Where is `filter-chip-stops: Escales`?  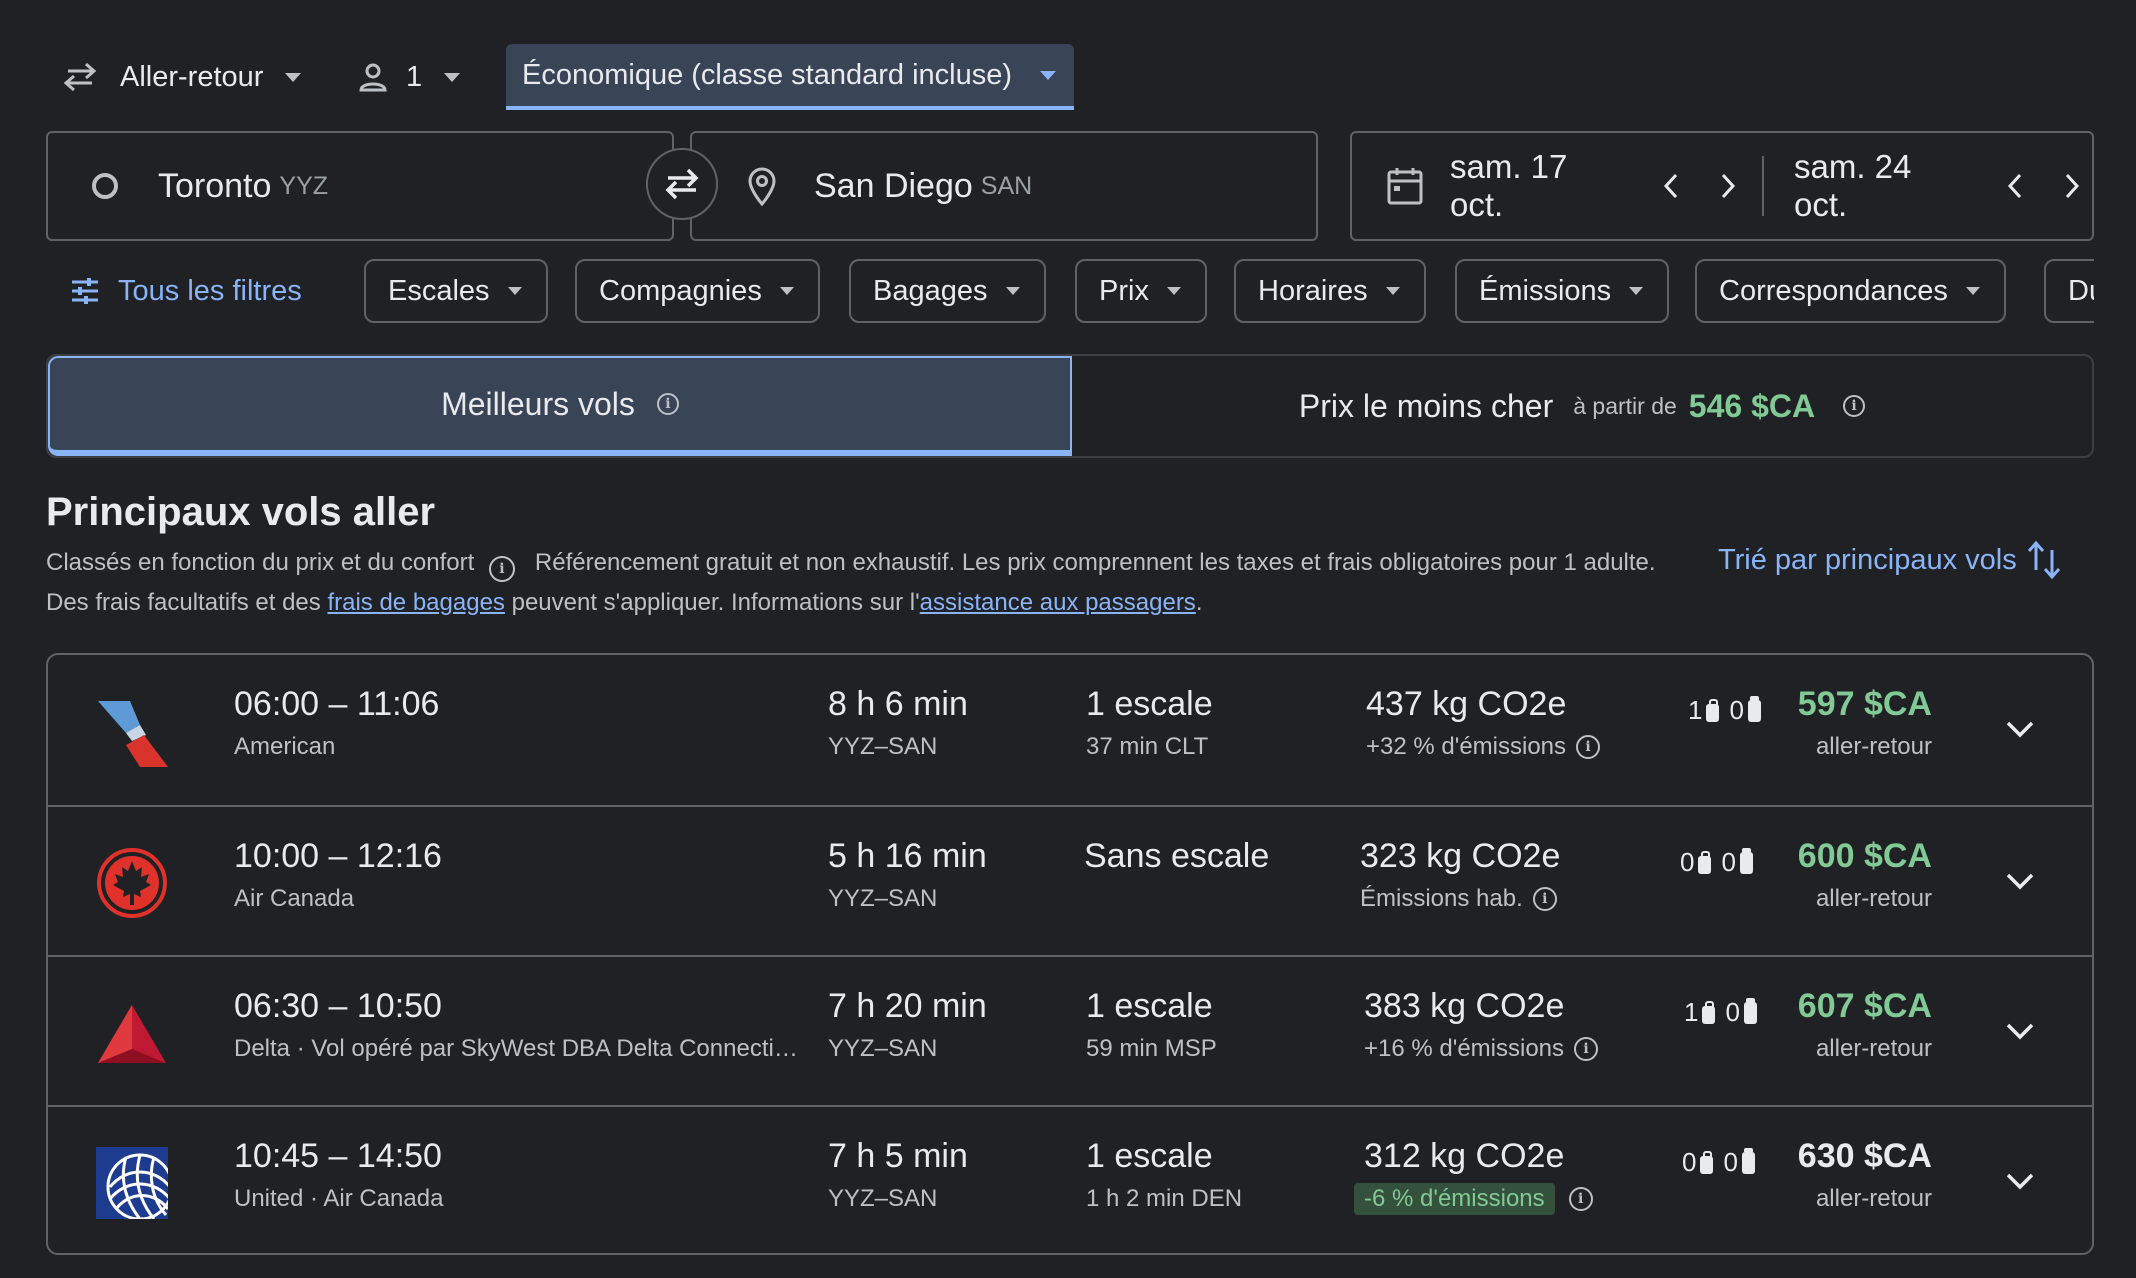
filter-chip-stops: Escales is located at coordinates (456, 291).